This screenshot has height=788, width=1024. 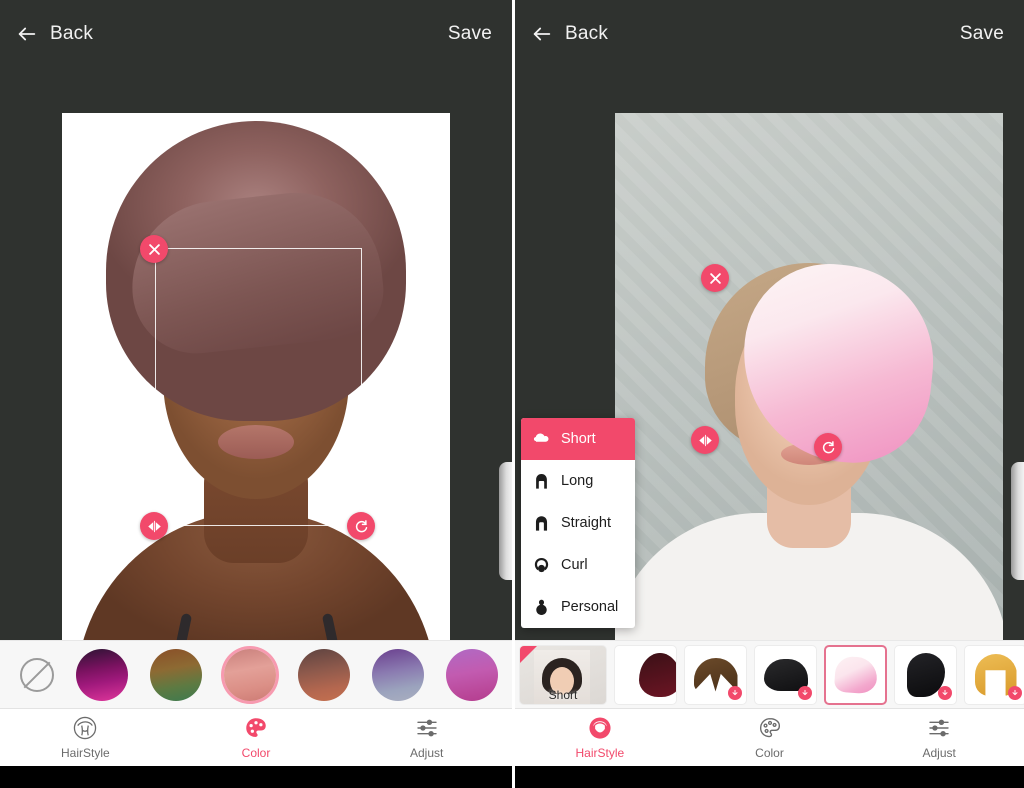 I want to click on left-topbar: Back Save, so click(x=256, y=34).